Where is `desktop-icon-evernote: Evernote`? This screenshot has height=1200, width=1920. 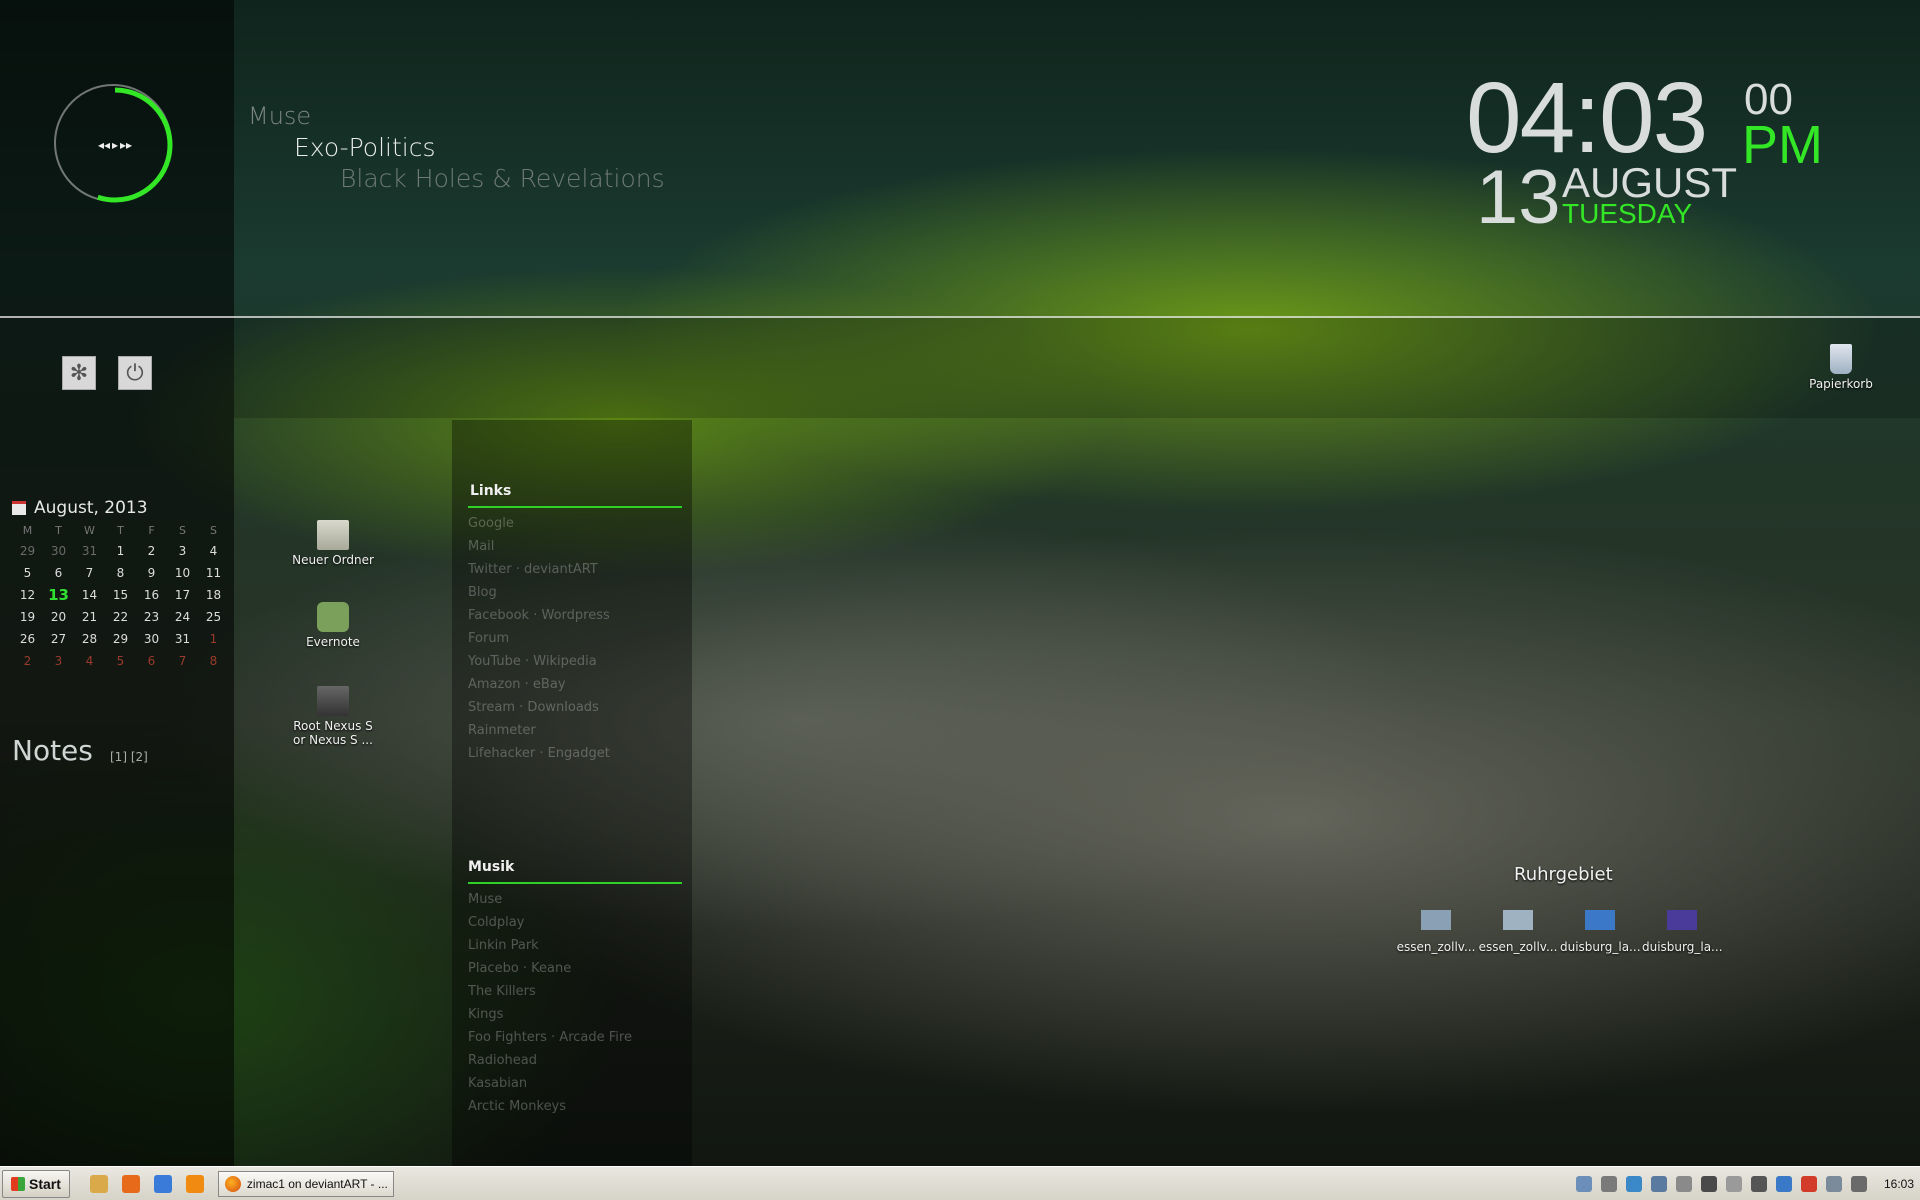 desktop-icon-evernote: Evernote is located at coordinates (333, 625).